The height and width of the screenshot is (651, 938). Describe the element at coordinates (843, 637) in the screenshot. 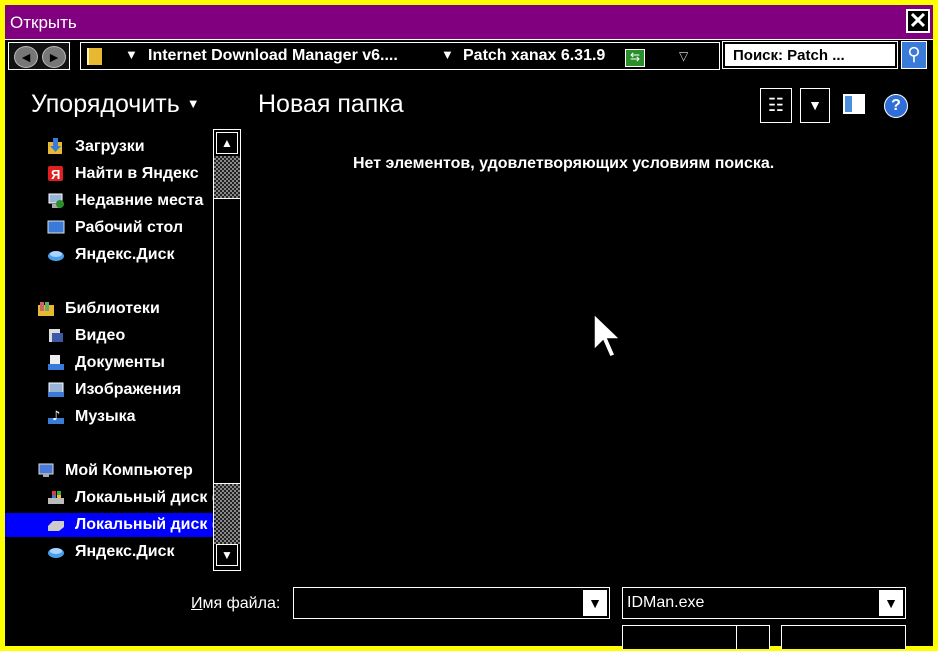

I see `cancel-button` at that location.